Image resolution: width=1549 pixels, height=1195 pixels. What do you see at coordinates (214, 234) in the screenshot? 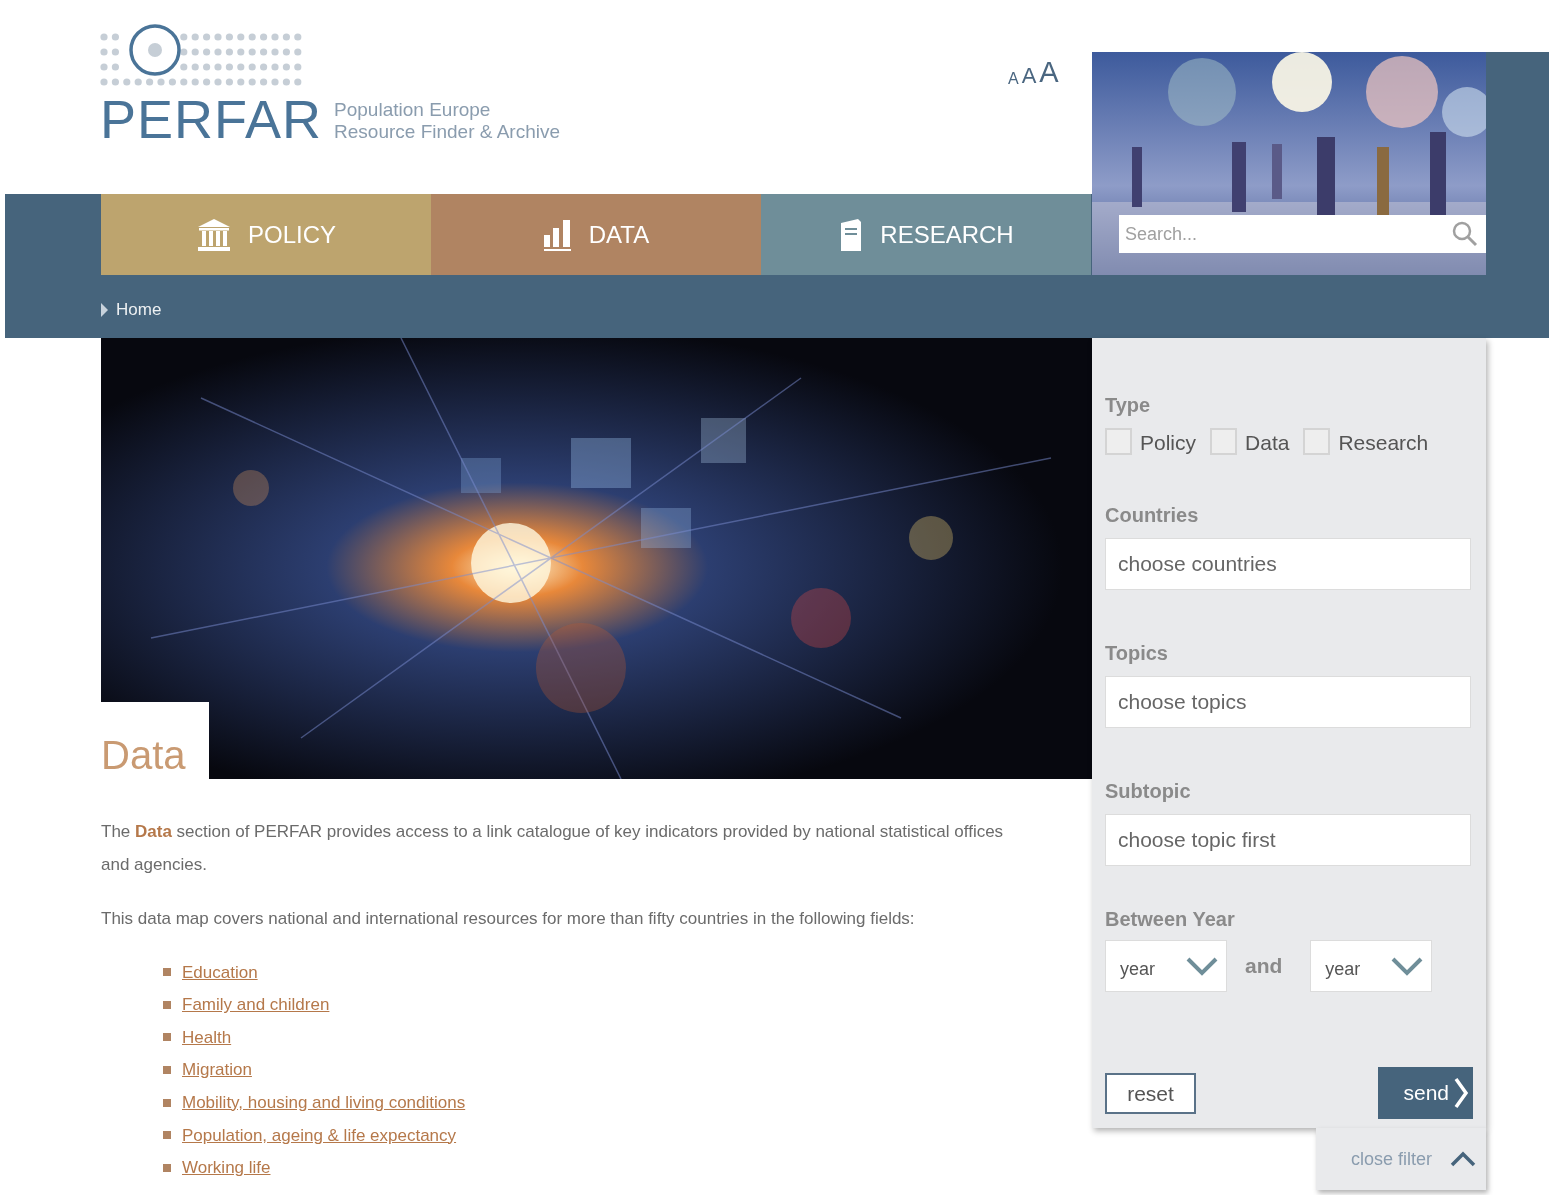
I see `columns-building-icon` at bounding box center [214, 234].